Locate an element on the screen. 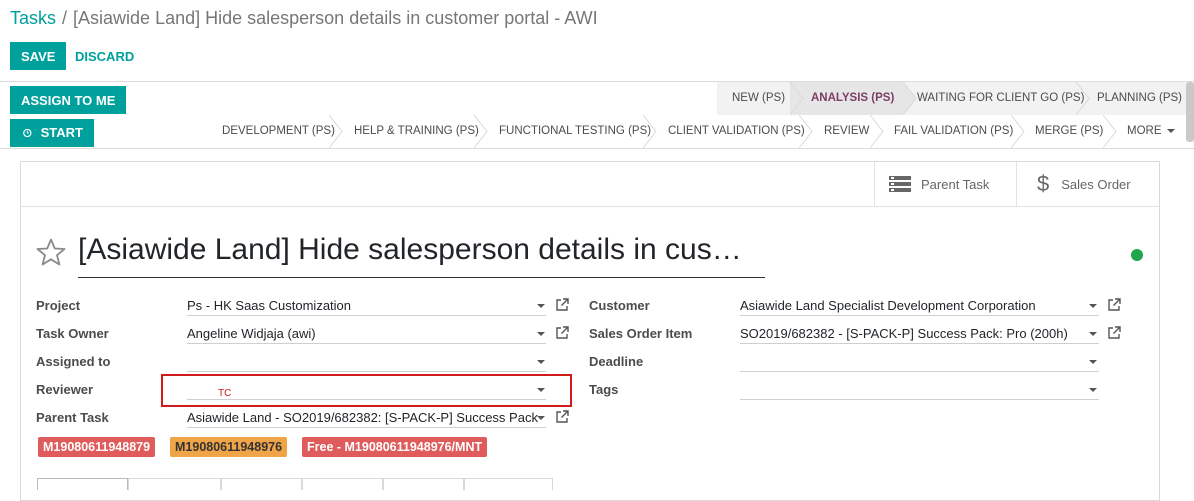 The image size is (1194, 501). deadline-label: Deadline is located at coordinates (616, 361).